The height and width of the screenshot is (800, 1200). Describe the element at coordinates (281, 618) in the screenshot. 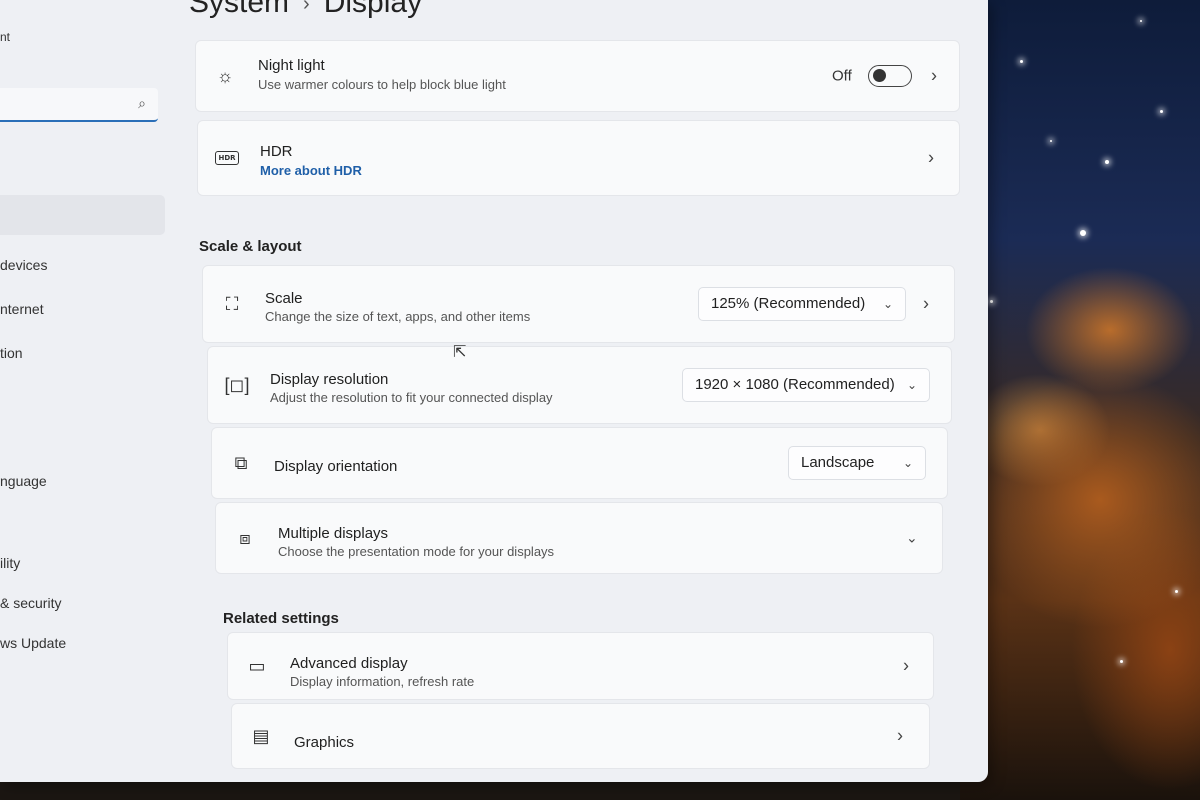

I see `section-related-settings: Related settings` at that location.